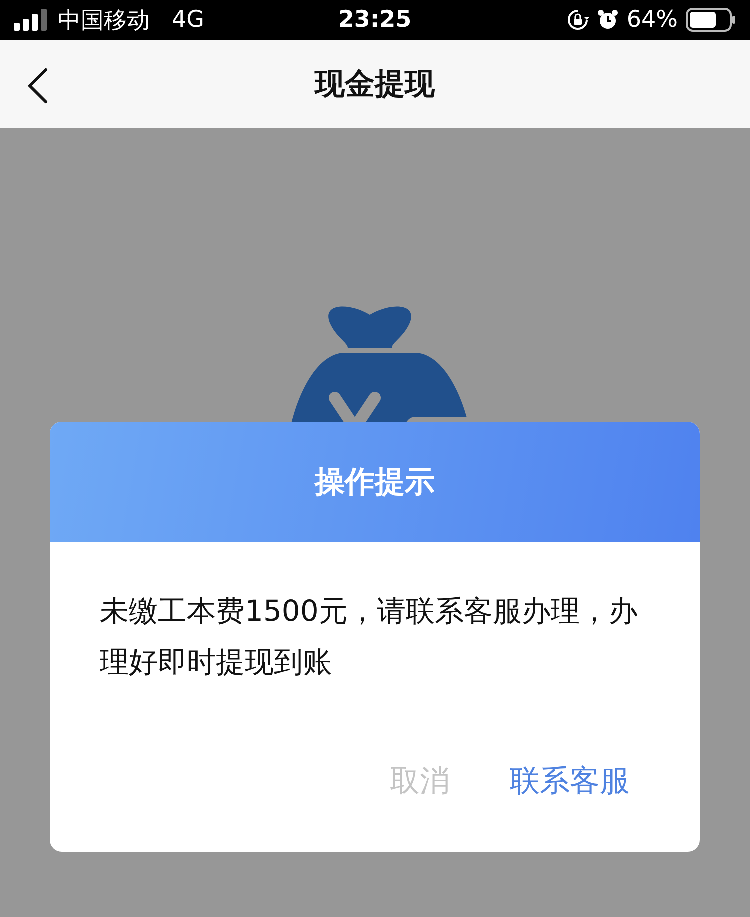  What do you see at coordinates (570, 781) in the screenshot?
I see `contact-service-button: 联系客服` at bounding box center [570, 781].